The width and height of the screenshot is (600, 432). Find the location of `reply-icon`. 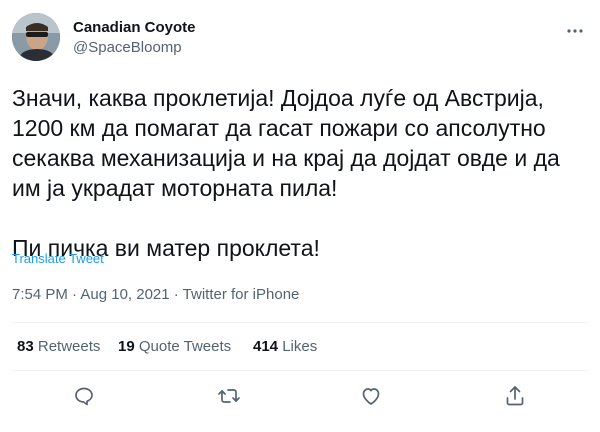

reply-icon is located at coordinates (84, 396).